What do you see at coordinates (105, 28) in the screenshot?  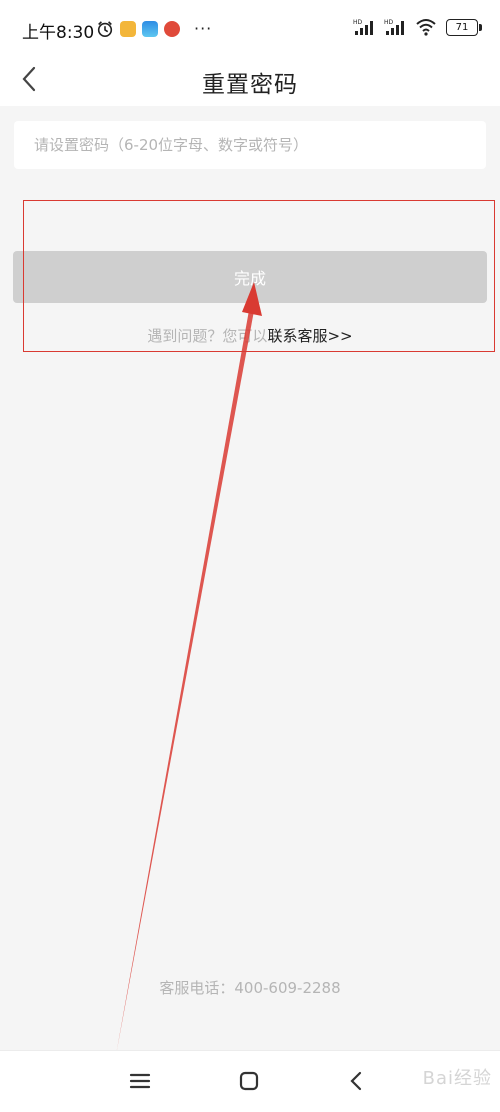 I see `alarm-clock-icon` at bounding box center [105, 28].